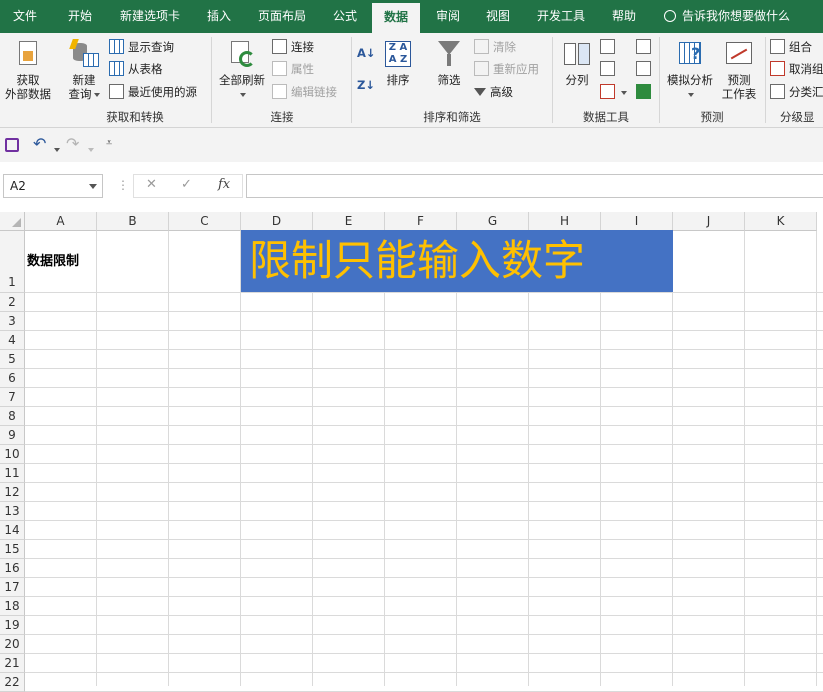 This screenshot has width=823, height=692. I want to click on formula-input, so click(534, 186).